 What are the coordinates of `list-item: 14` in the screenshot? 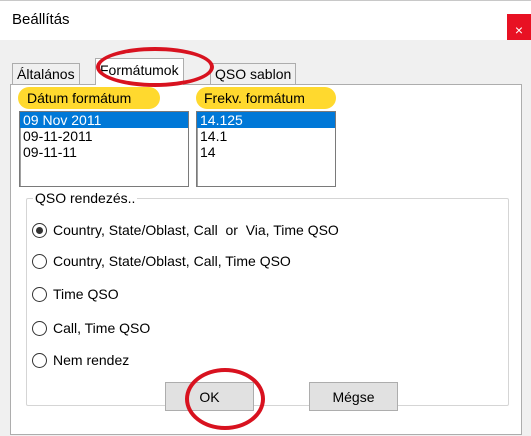 It's located at (266, 152).